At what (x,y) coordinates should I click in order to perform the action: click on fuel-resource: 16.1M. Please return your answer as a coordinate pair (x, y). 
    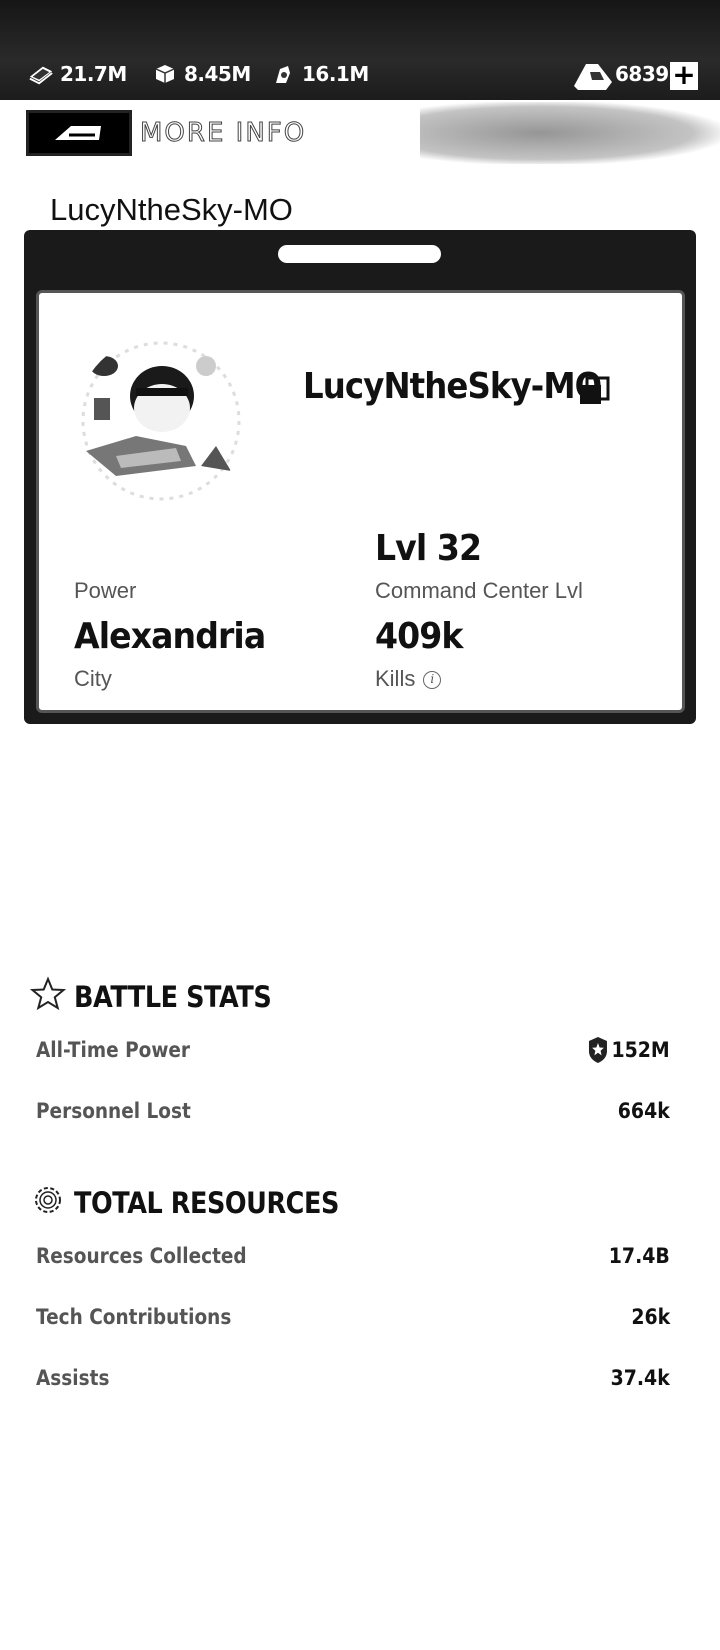
    Looking at the image, I should click on (319, 74).